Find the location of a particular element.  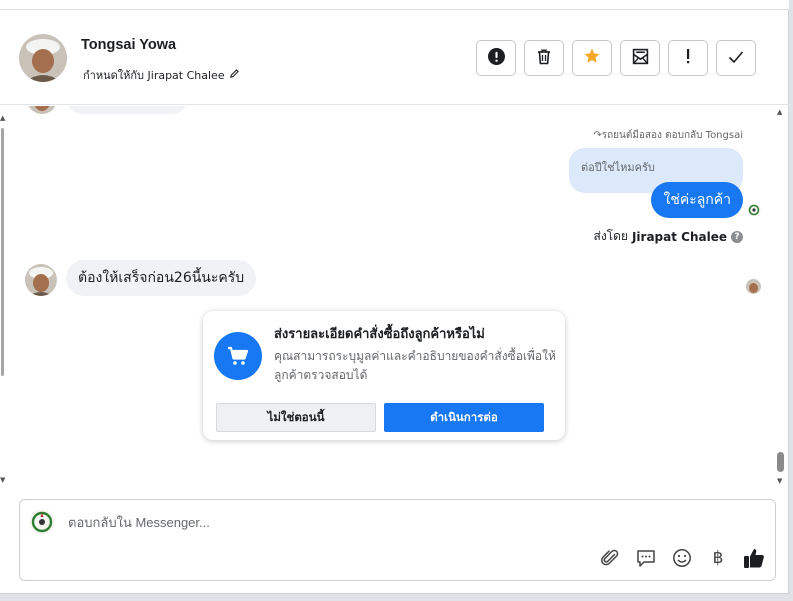

outgoing-message-bubble: ใช่ค่ะลูกค้า is located at coordinates (697, 200).